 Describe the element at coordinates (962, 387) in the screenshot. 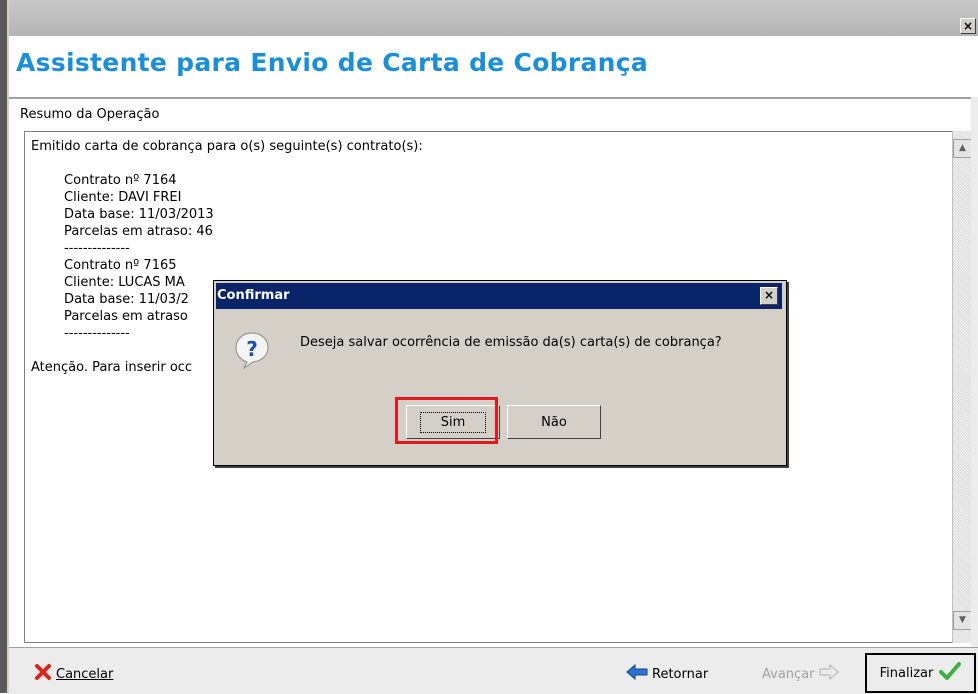

I see `vertical-scrollbar: ▲ ▼` at that location.